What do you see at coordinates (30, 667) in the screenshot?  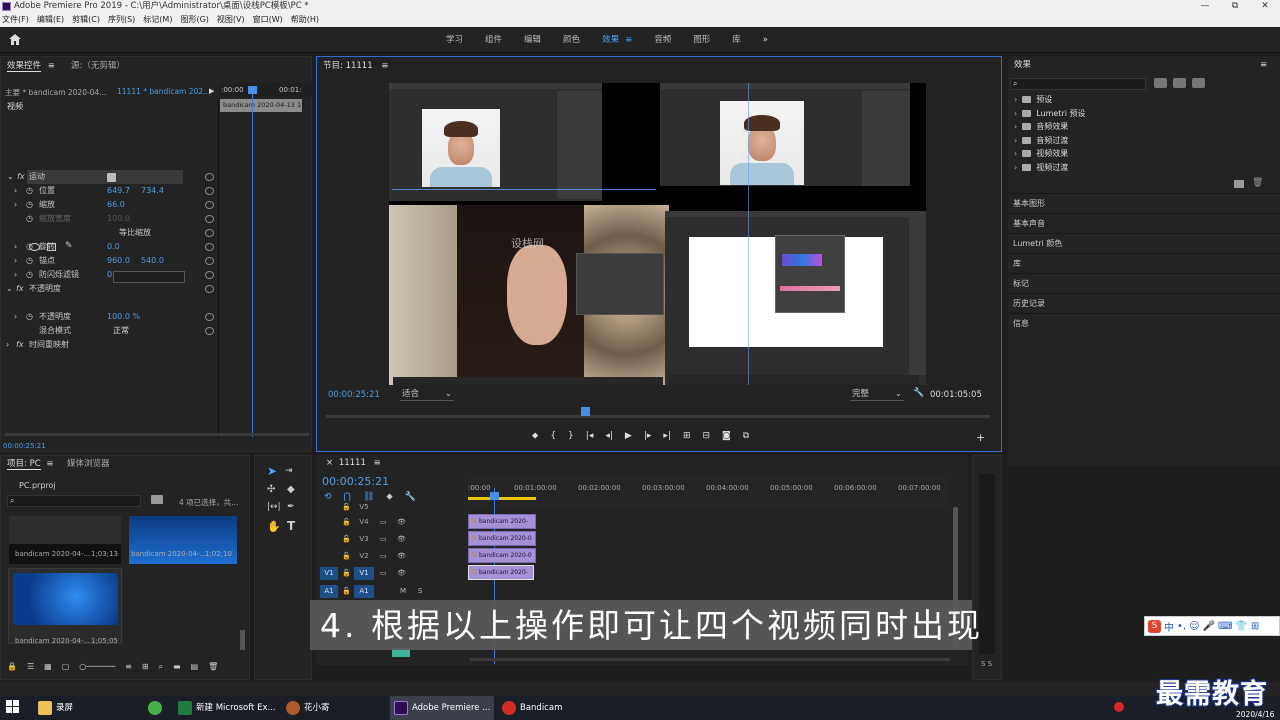 I see `list-view-icon: ☰` at bounding box center [30, 667].